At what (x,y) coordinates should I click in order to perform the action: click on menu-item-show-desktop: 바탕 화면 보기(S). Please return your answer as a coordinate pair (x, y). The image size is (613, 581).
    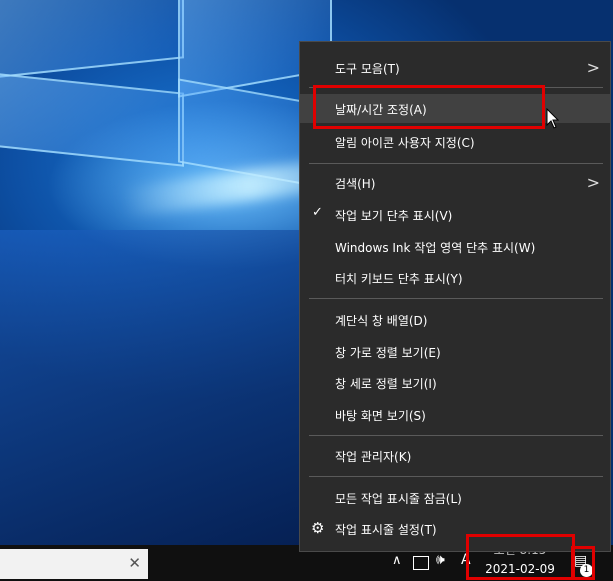
    Looking at the image, I should click on (455, 414).